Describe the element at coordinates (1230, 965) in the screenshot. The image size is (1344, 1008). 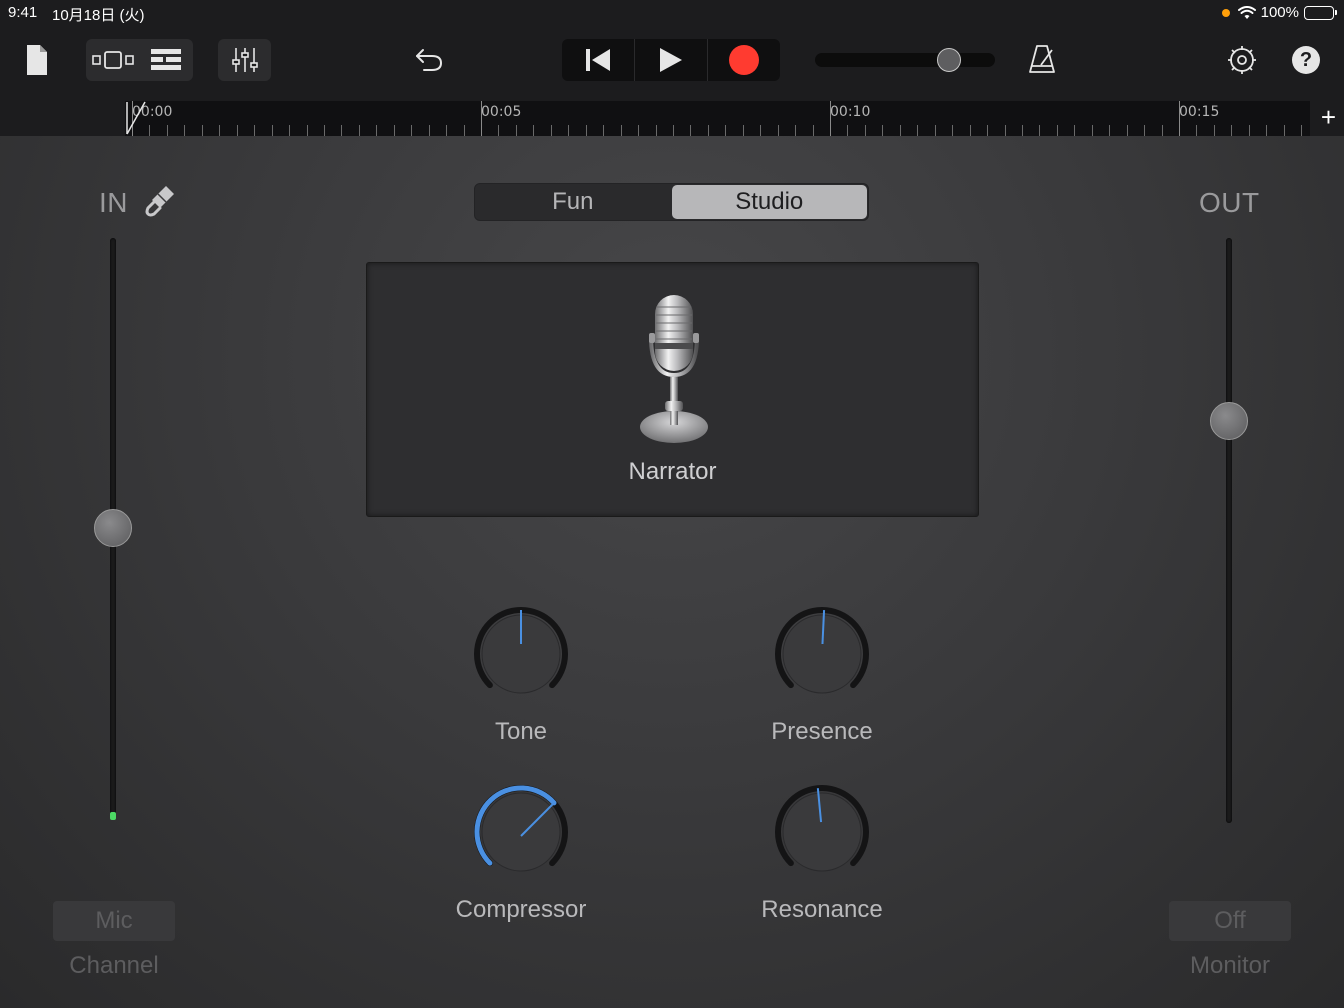
I see `monitor-label: Monitor` at that location.